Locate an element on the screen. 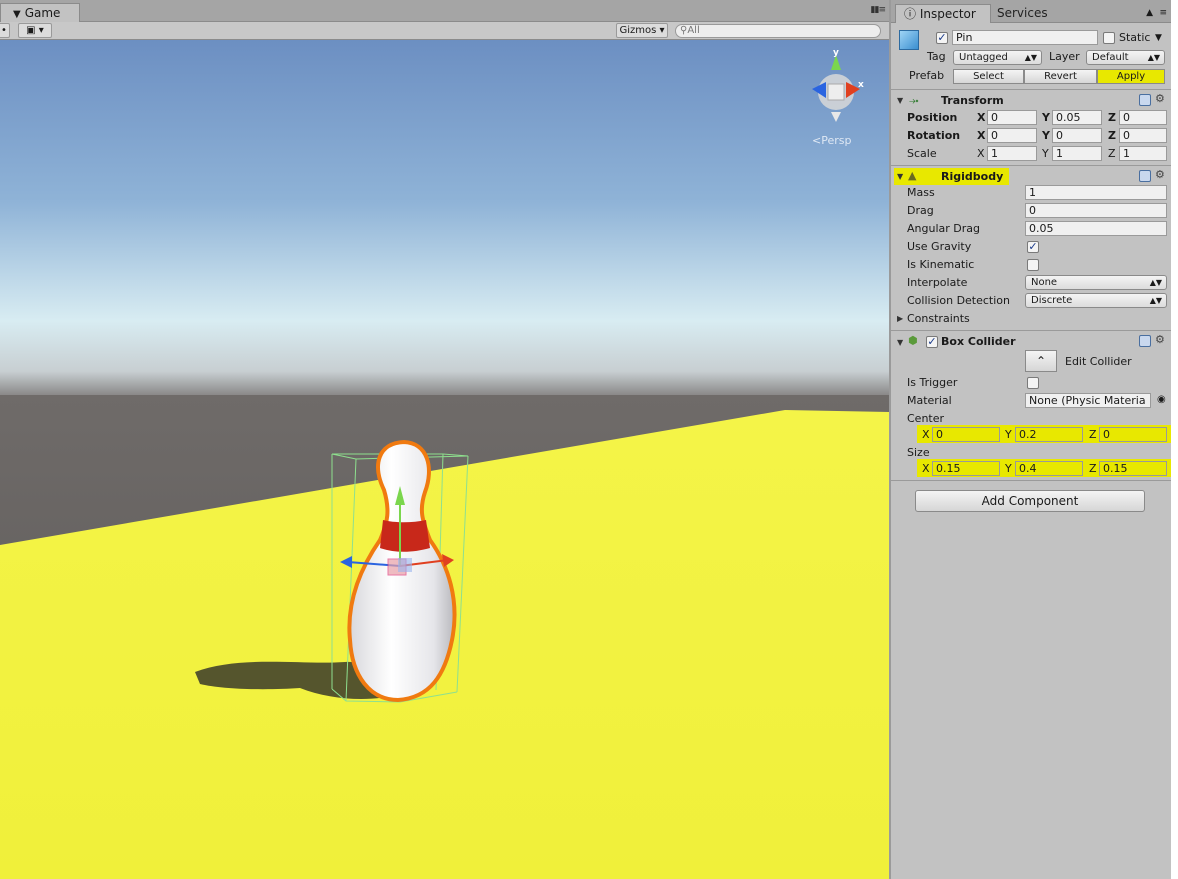 This screenshot has width=1178, height=879. size-x-field: 0.15 is located at coordinates (966, 468).